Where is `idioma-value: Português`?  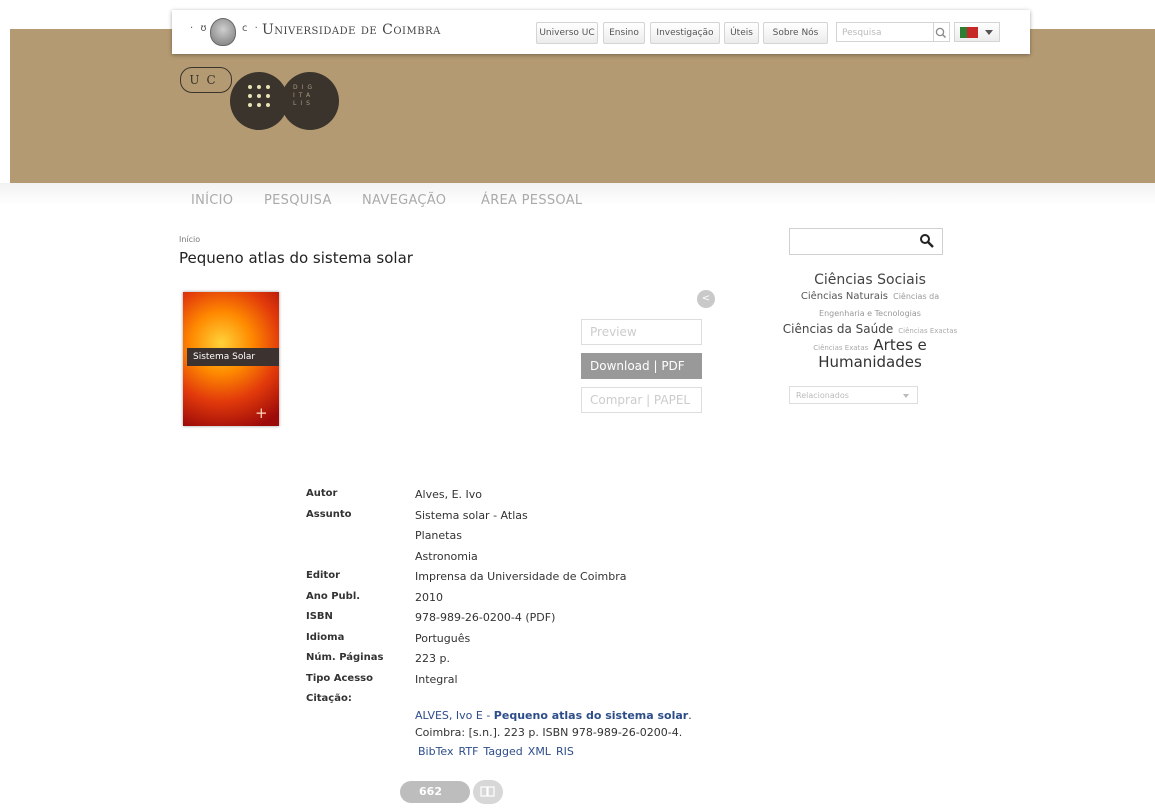
idioma-value: Português is located at coordinates (443, 638).